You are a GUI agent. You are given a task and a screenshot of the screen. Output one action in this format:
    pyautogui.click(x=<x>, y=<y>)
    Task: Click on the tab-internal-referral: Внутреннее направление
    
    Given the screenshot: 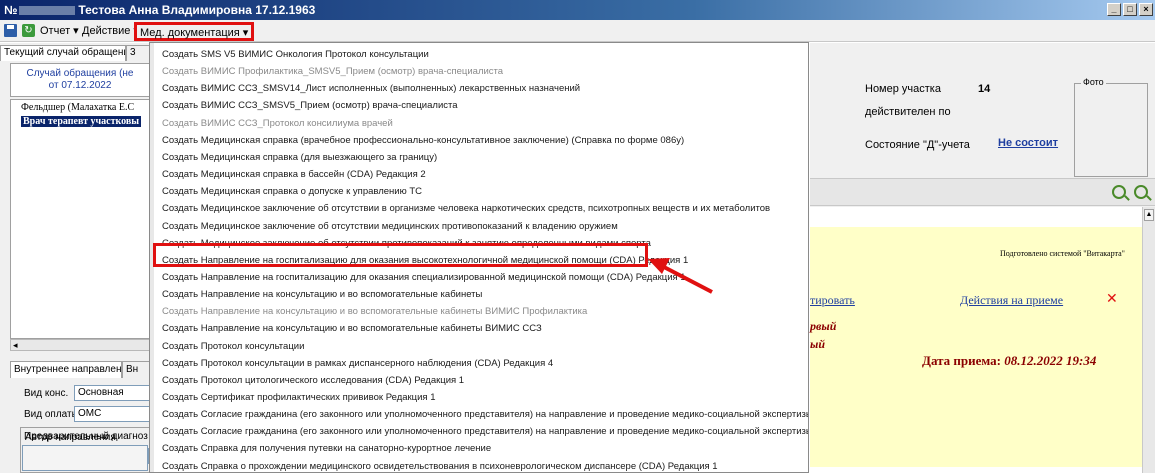 What is the action you would take?
    pyautogui.click(x=66, y=369)
    